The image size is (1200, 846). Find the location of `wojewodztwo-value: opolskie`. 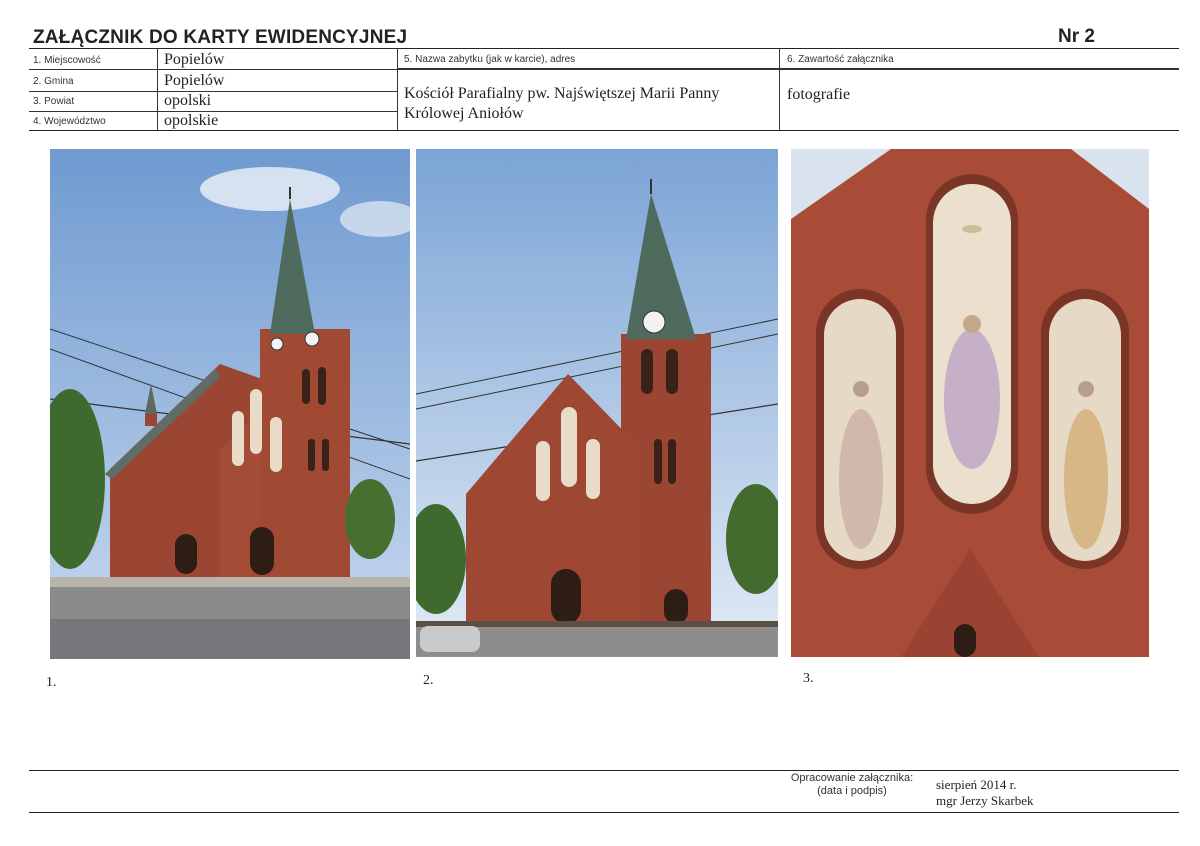

wojewodztwo-value: opolskie is located at coordinates (191, 120).